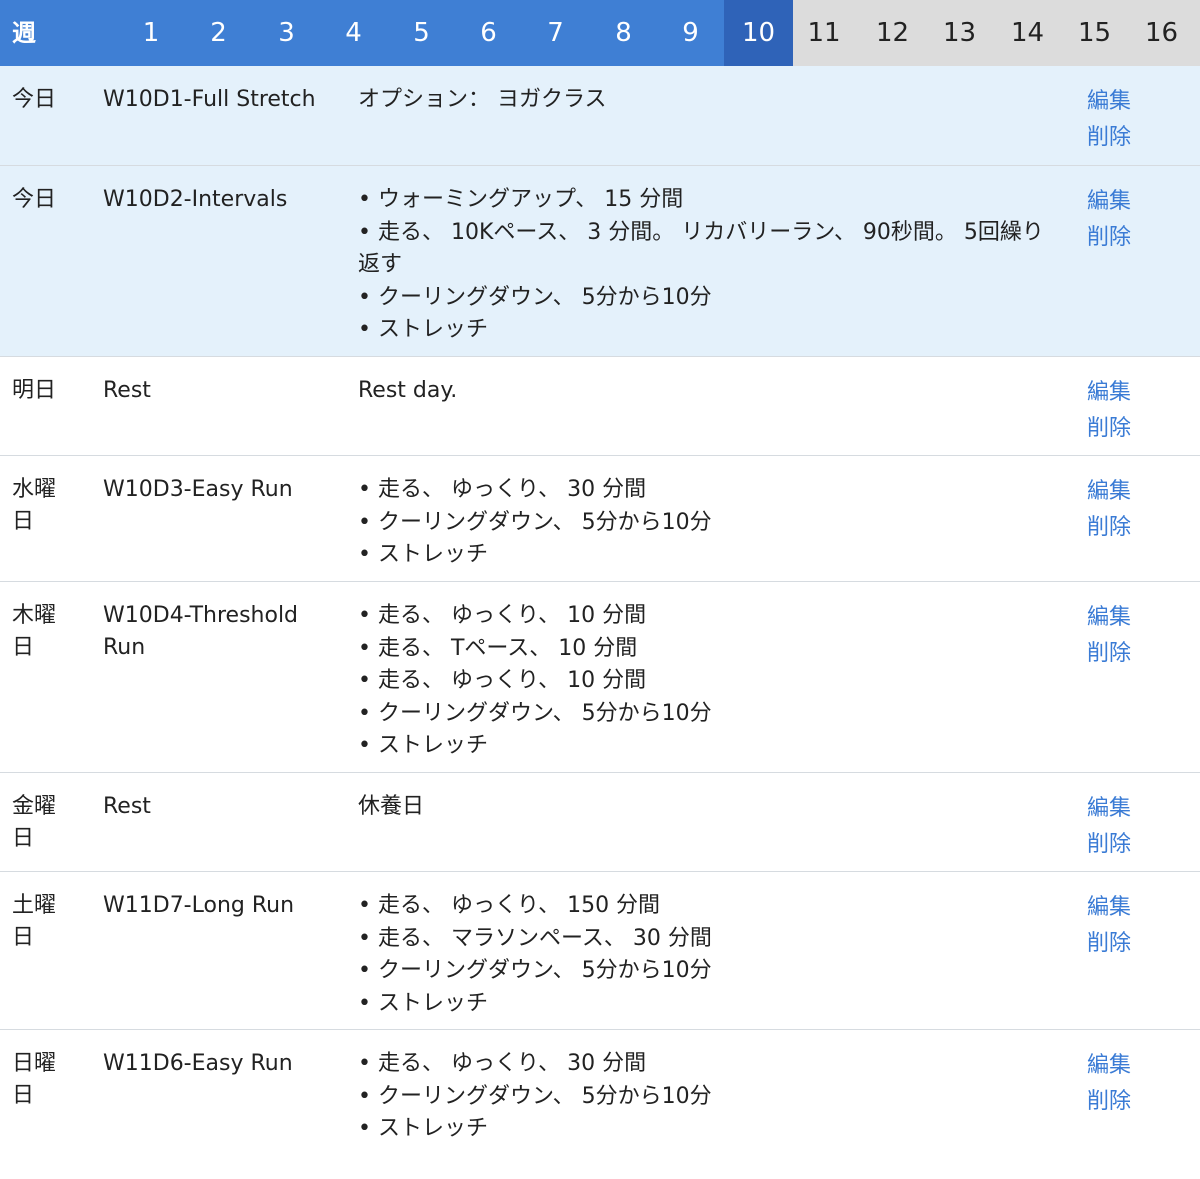 This screenshot has width=1200, height=1179. Describe the element at coordinates (201, 631) in the screenshot. I see `workout-name: W10D4-Threshold Run` at that location.